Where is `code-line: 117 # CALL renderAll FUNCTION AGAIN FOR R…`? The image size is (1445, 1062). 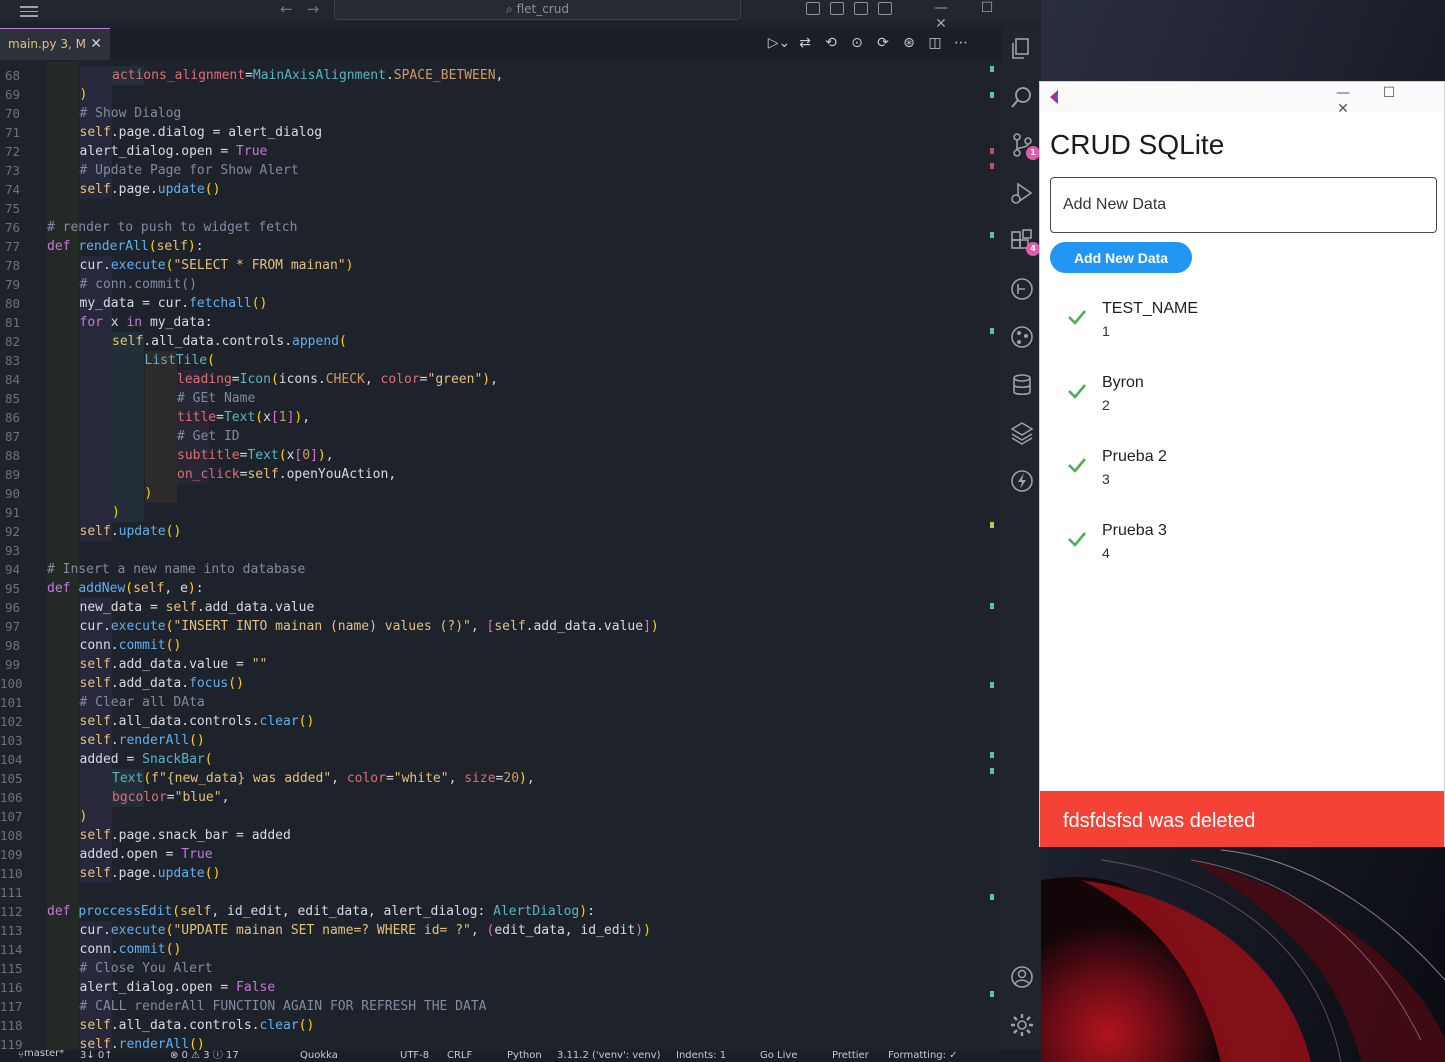
code-line: 117 # CALL renderAll FUNCTION AGAIN FOR R… is located at coordinates (495, 1006).